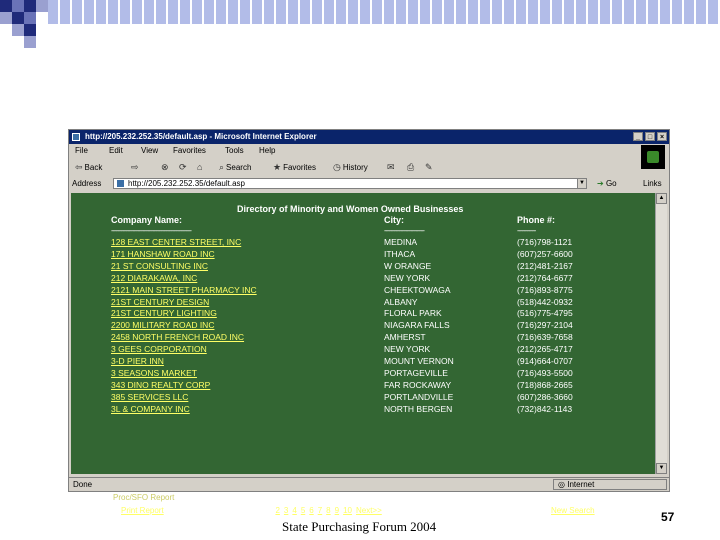 The image size is (720, 540). I want to click on page-icon, so click(120, 183).